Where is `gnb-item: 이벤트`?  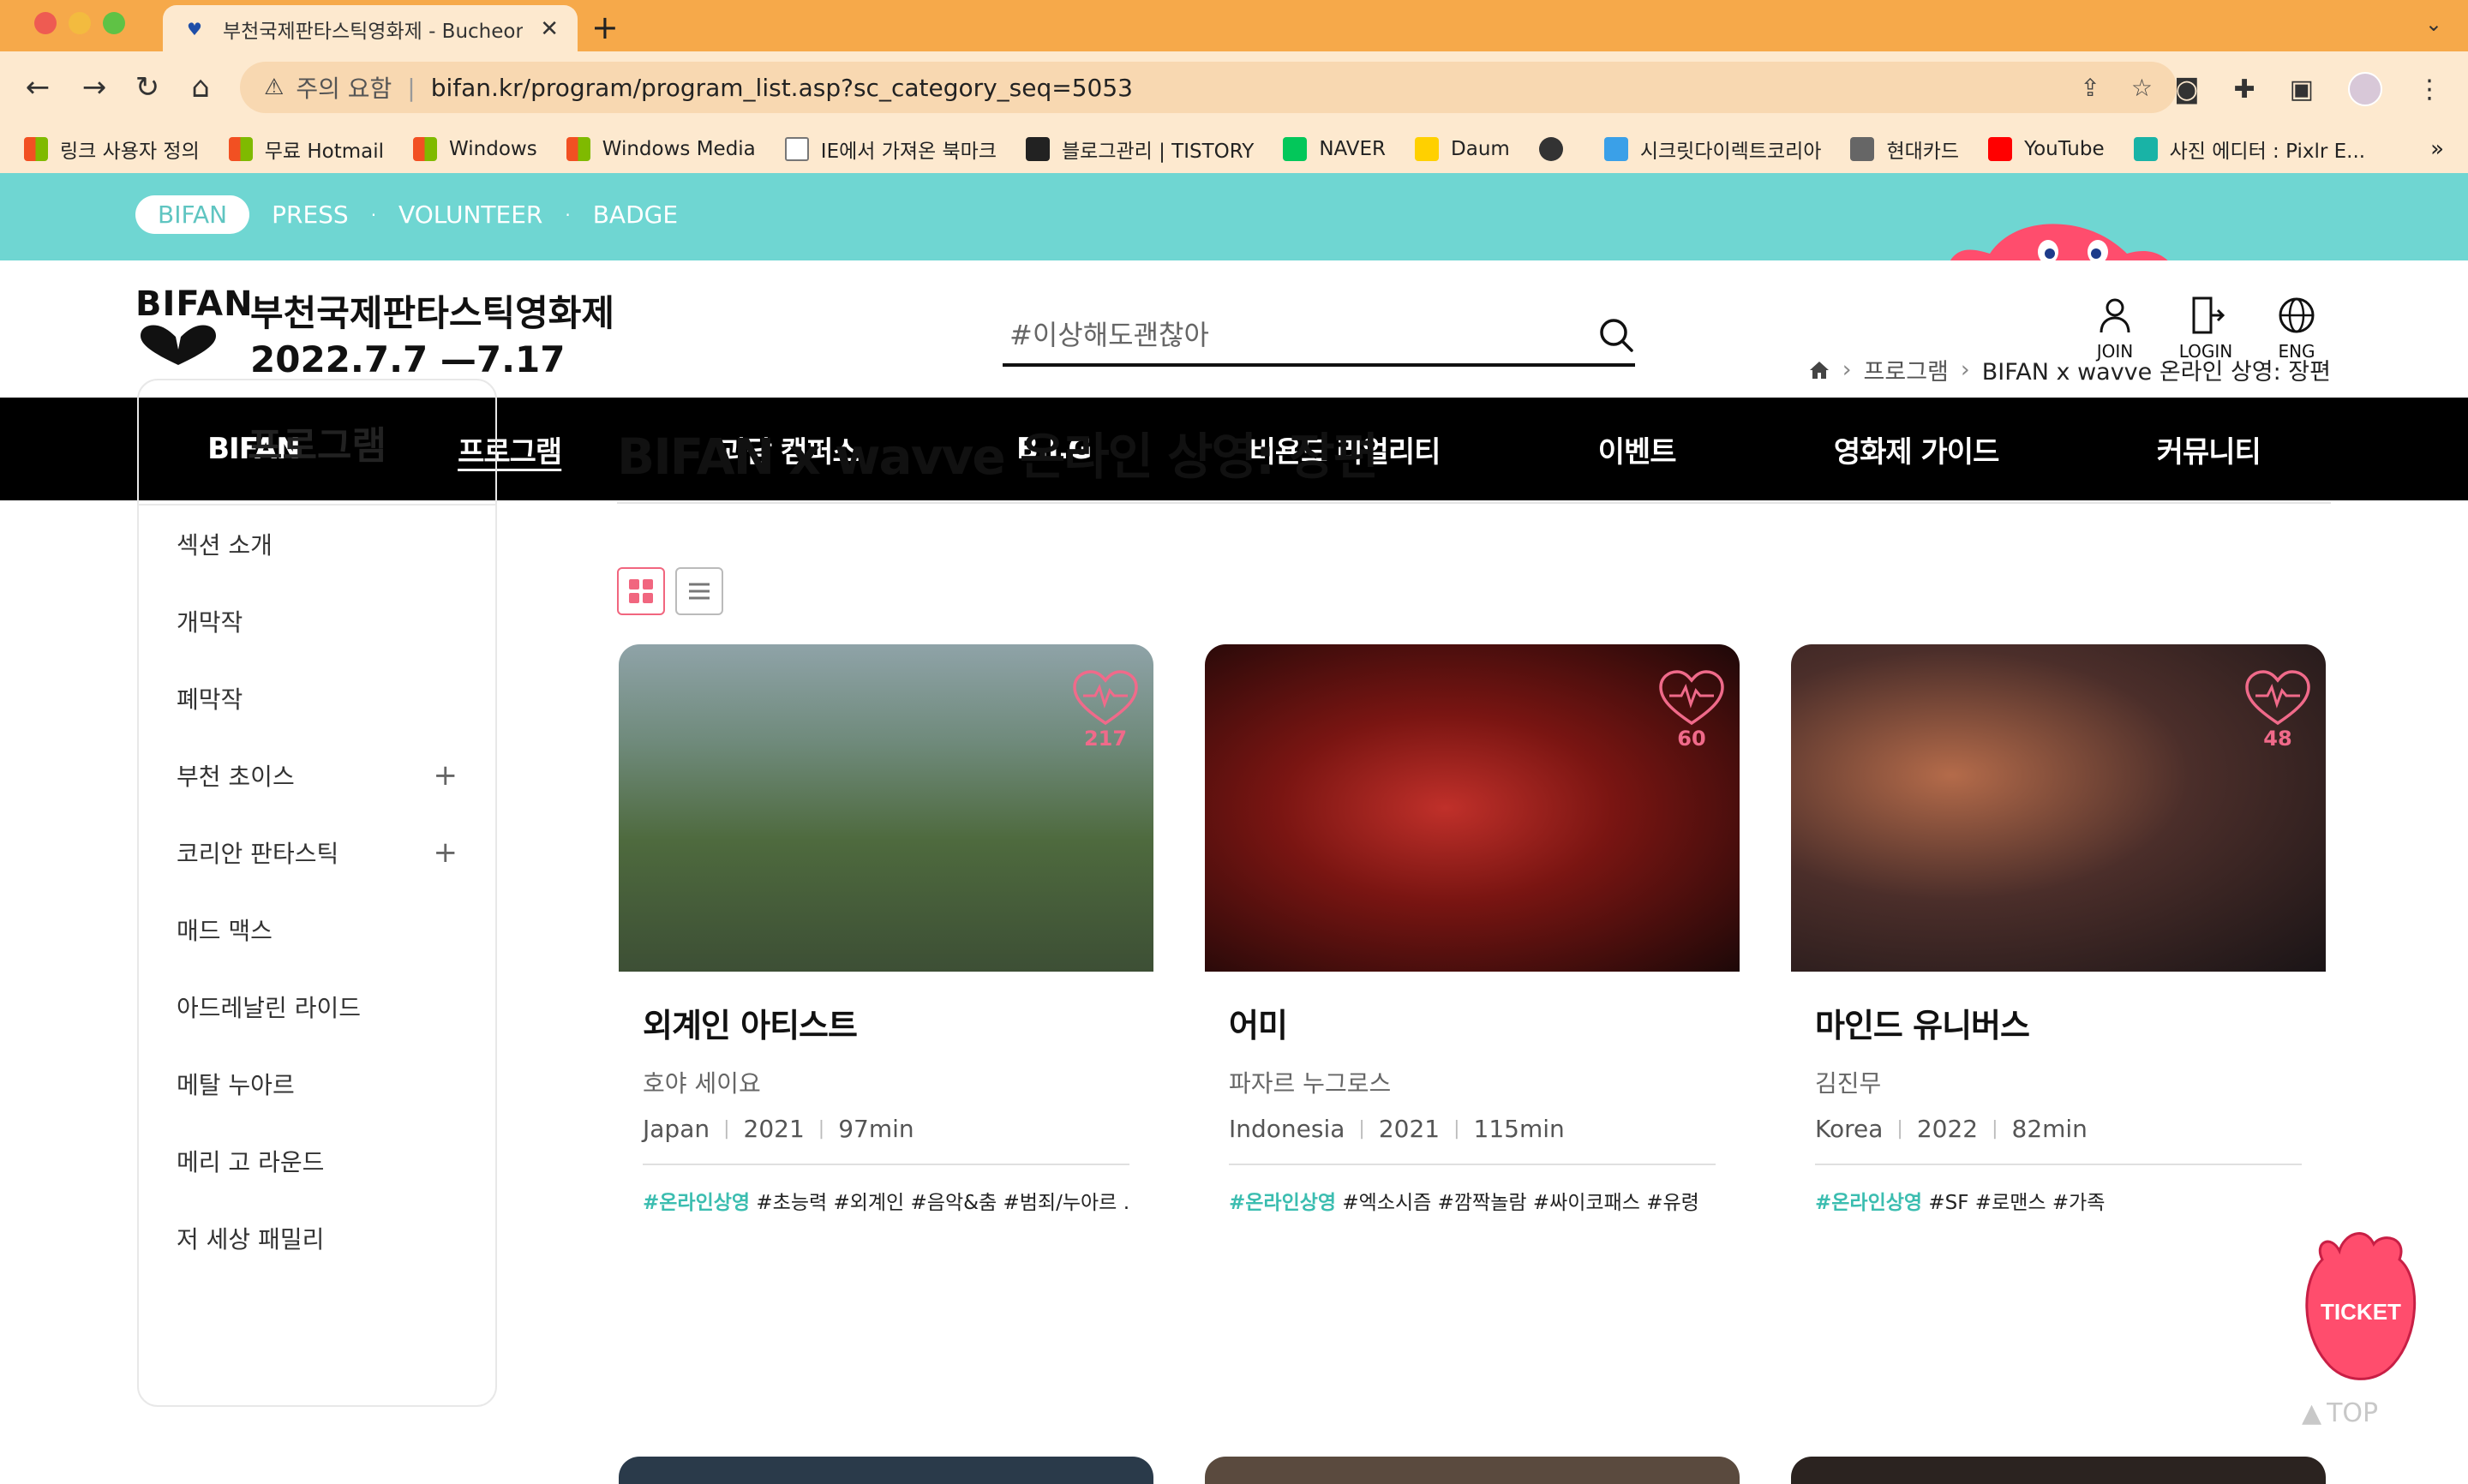
gnb-item: 이벤트 is located at coordinates (1637, 449).